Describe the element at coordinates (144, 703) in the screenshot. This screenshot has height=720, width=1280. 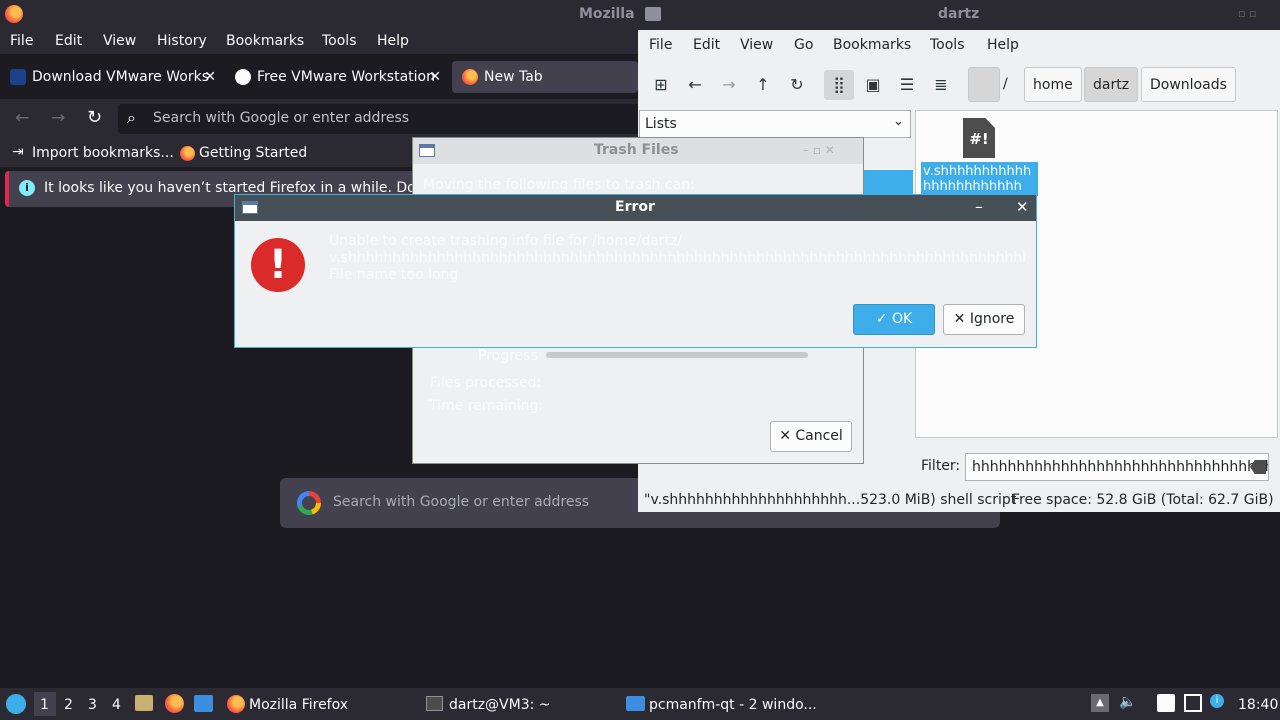
I see `file-manager-launcher-icon` at that location.